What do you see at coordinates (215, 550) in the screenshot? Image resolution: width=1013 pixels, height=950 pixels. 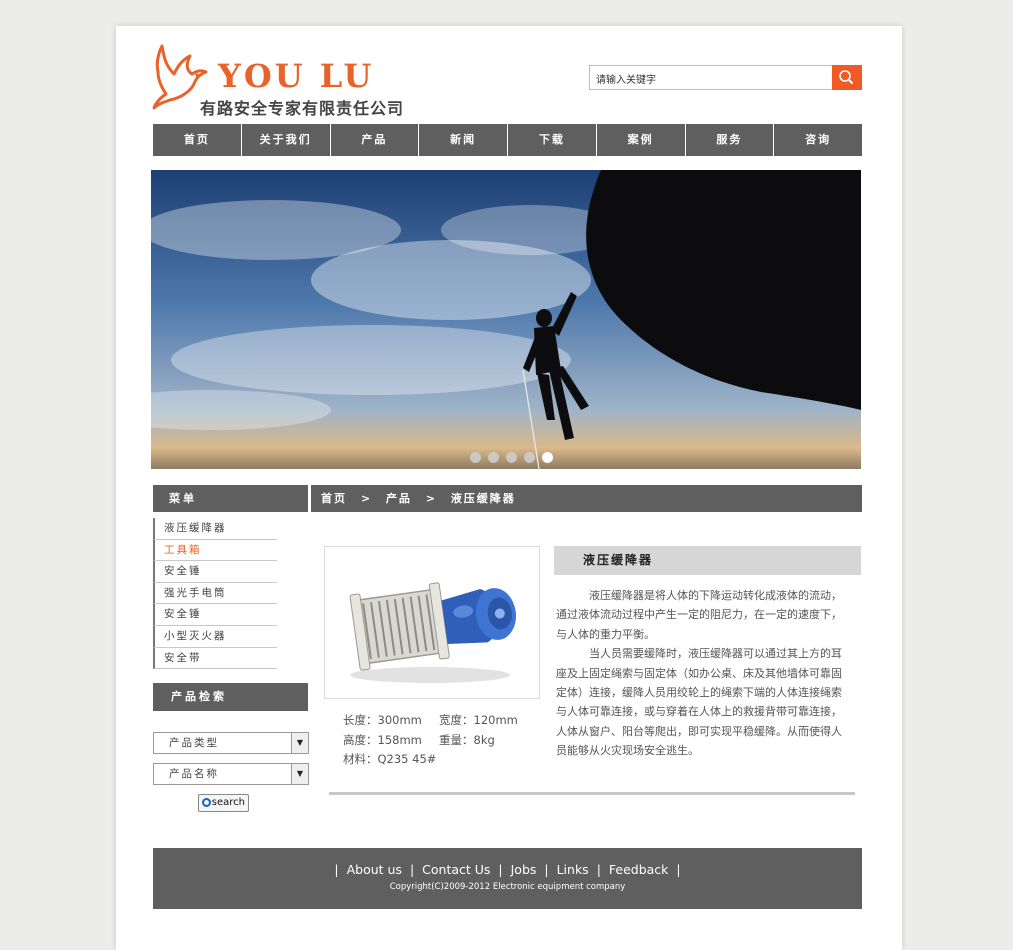 I see `menu-item-active: 工具箱` at bounding box center [215, 550].